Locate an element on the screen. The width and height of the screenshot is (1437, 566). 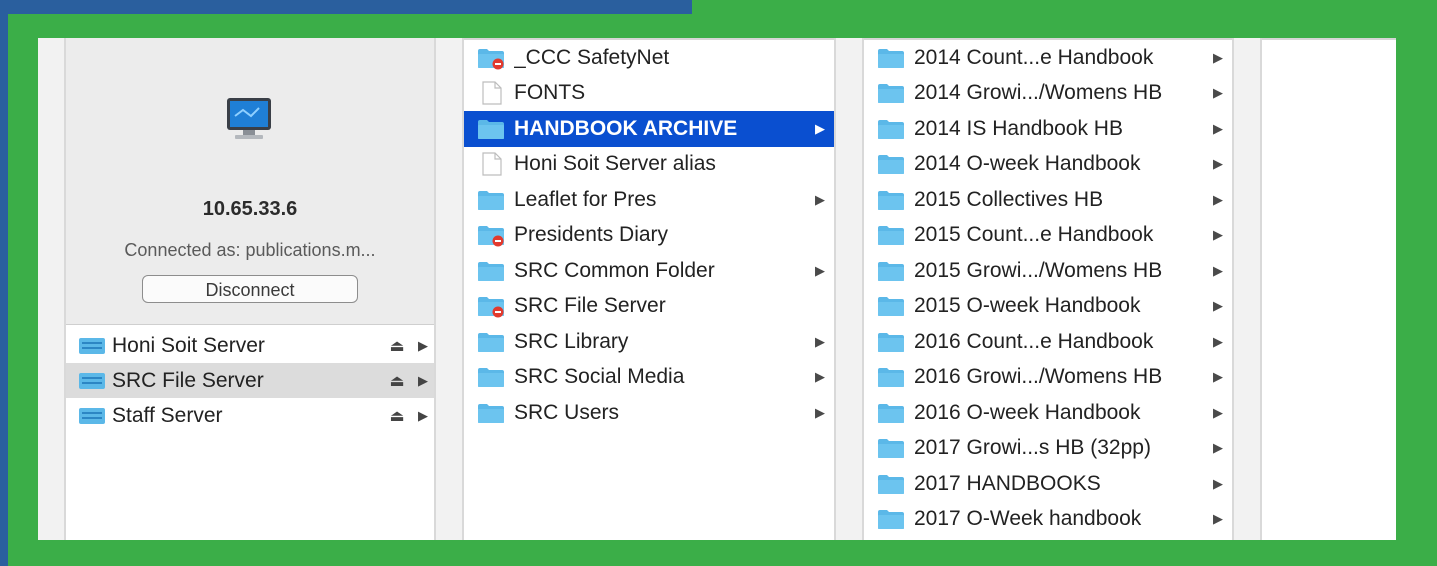
item-label: 2014 O-week Handbook is located at coordinates (1027, 164).